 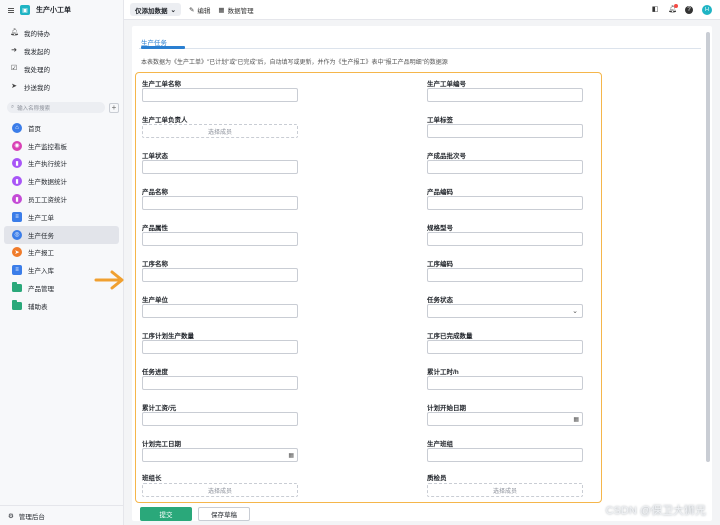 What do you see at coordinates (151, 11) in the screenshot?
I see `view-label: 仅添加数据` at bounding box center [151, 11].